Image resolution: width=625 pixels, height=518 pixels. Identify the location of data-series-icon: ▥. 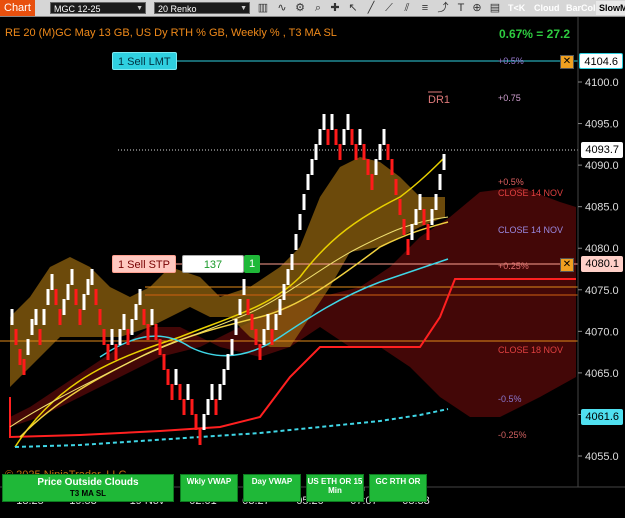
(263, 8).